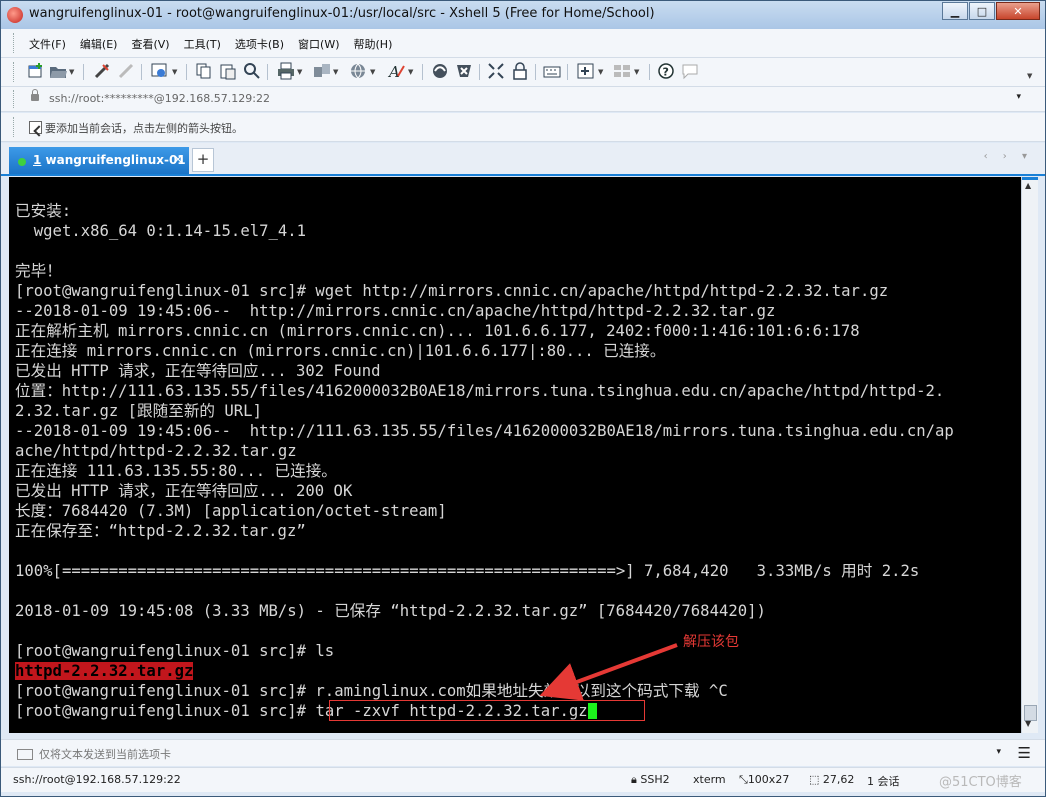  I want to click on menu-edit: 编辑(E), so click(99, 44).